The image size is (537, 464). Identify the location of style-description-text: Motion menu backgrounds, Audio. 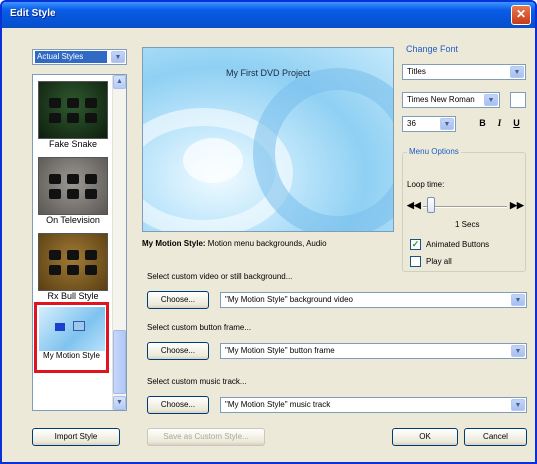
(266, 243).